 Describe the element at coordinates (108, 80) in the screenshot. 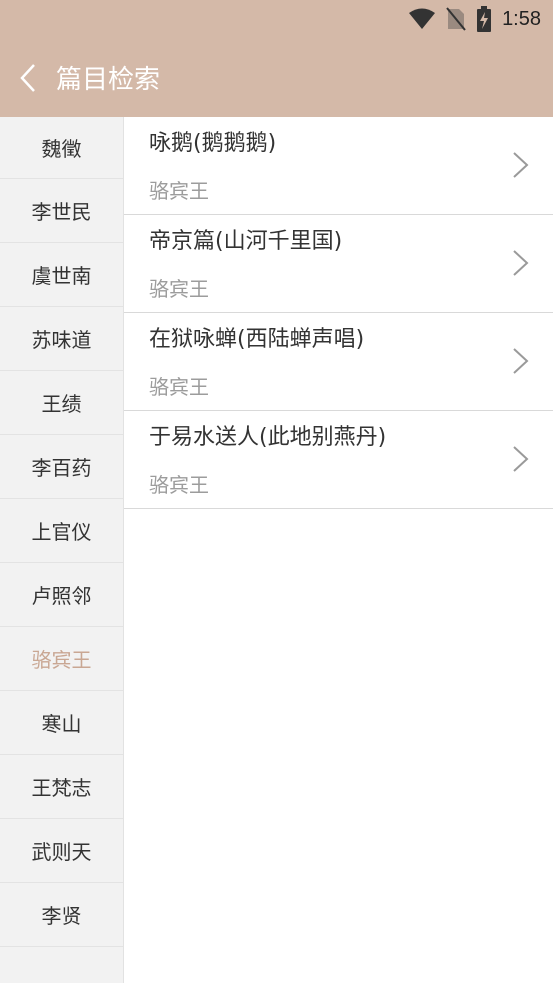

I see `page-title: 篇目检索` at that location.